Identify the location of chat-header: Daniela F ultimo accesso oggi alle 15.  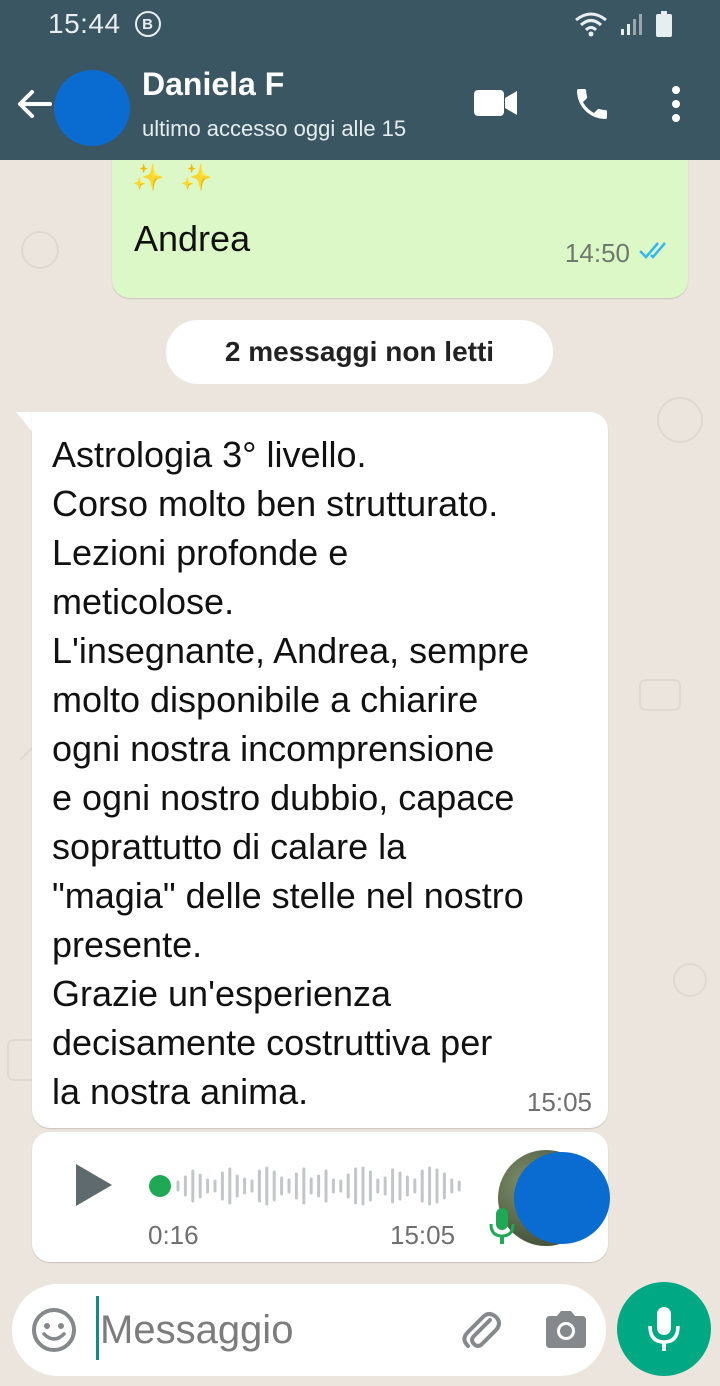
(360, 104).